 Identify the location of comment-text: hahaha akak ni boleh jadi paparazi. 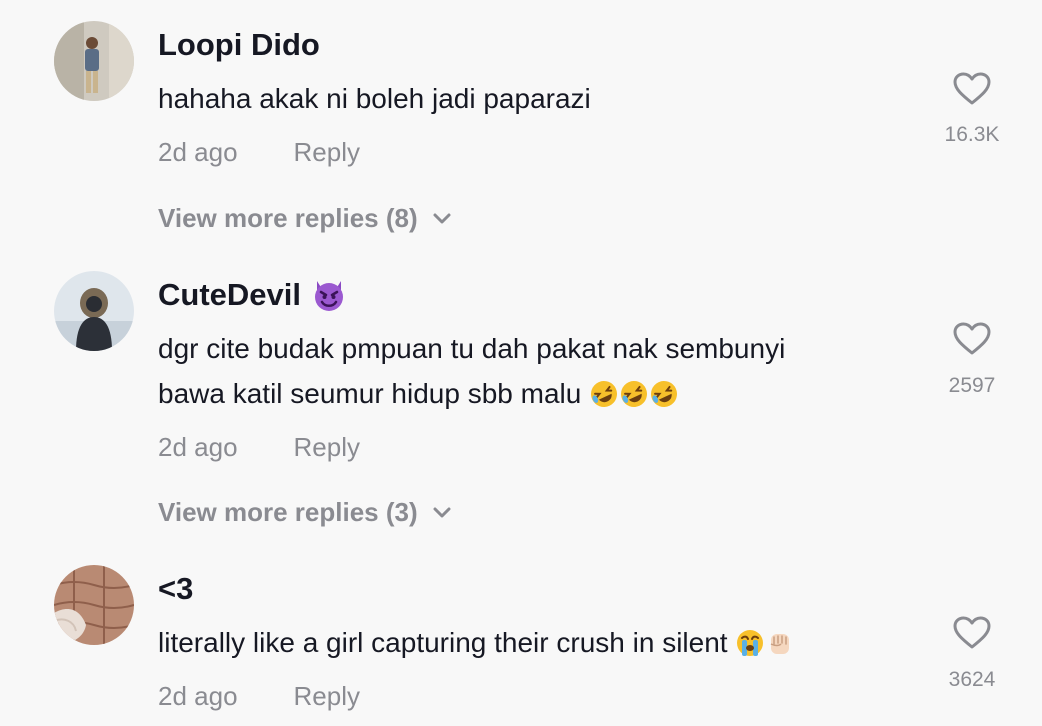
(528, 98).